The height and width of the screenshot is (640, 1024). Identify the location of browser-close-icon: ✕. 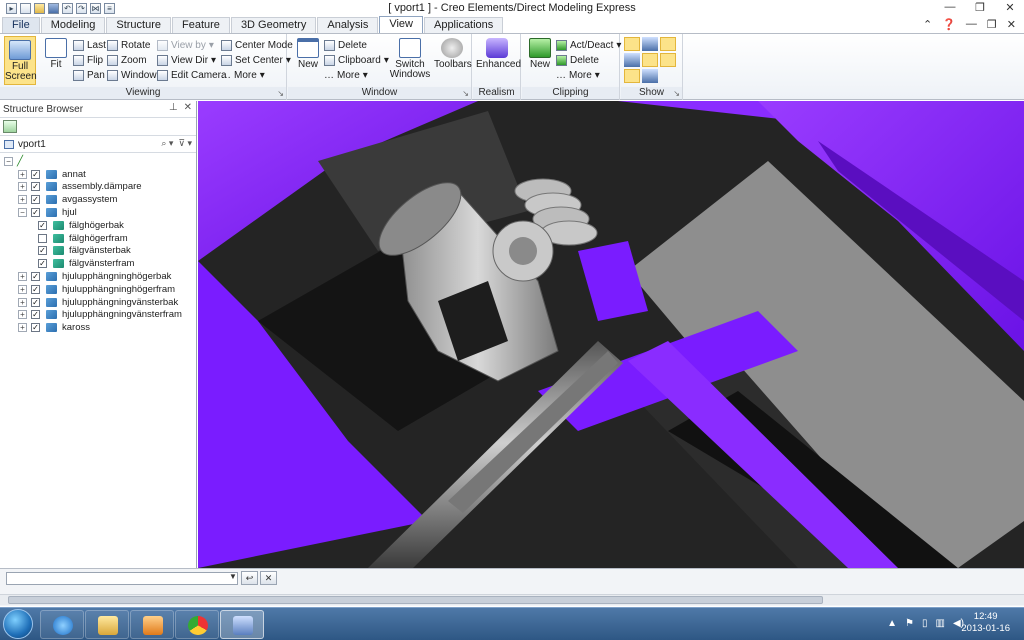
(188, 107).